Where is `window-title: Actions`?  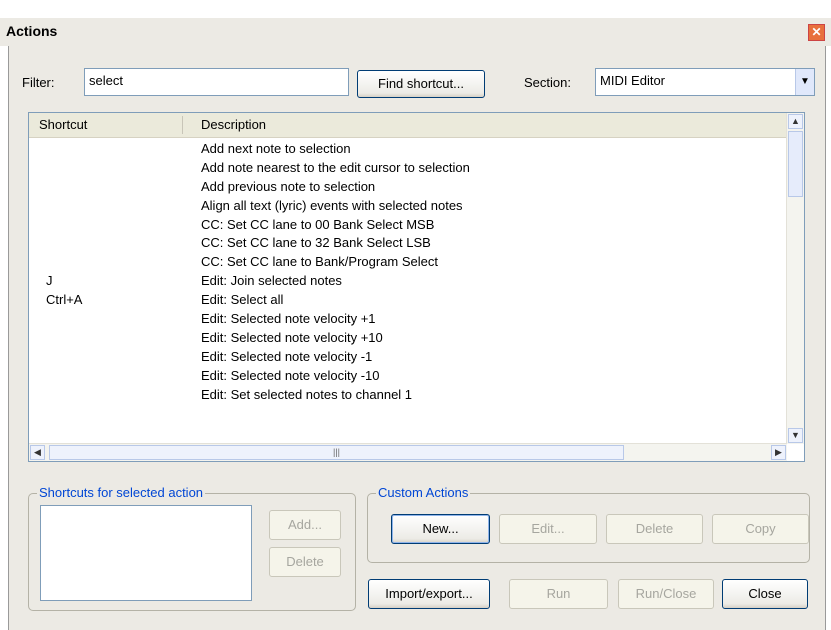
window-title: Actions is located at coordinates (32, 31).